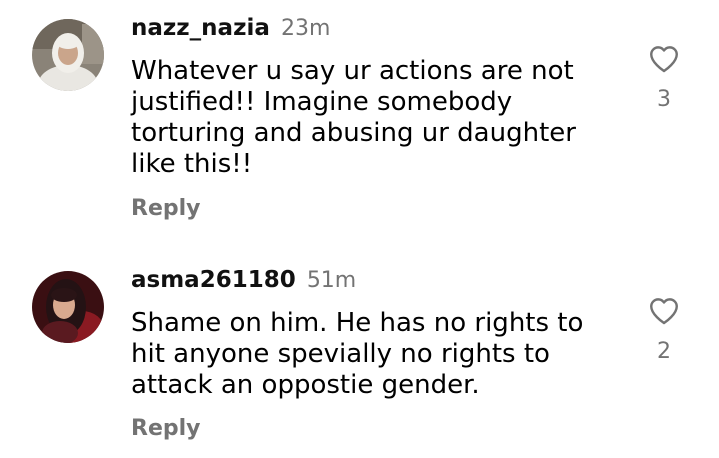 The height and width of the screenshot is (458, 719). What do you see at coordinates (305, 385) in the screenshot?
I see `comment-text-line: attack an oppostie gender.` at bounding box center [305, 385].